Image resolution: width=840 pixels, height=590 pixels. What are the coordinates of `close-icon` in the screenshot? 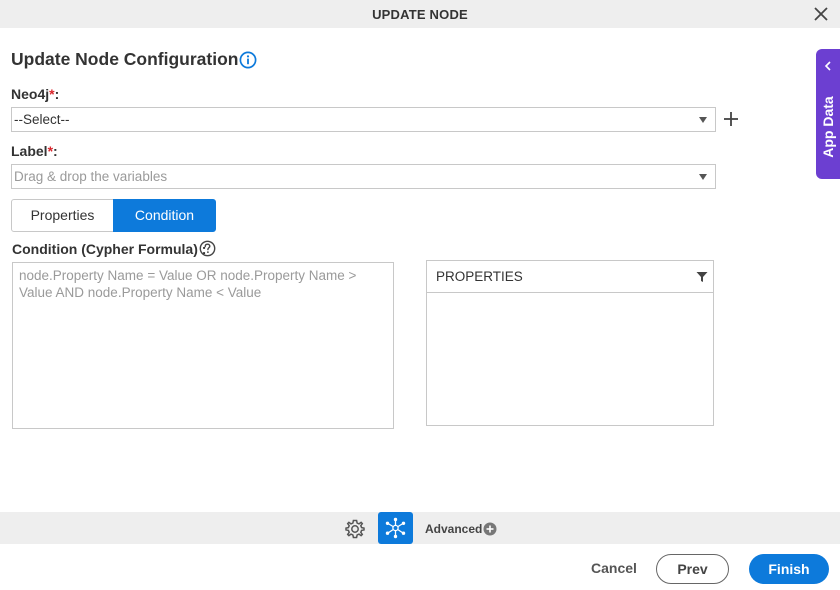 It's located at (821, 14).